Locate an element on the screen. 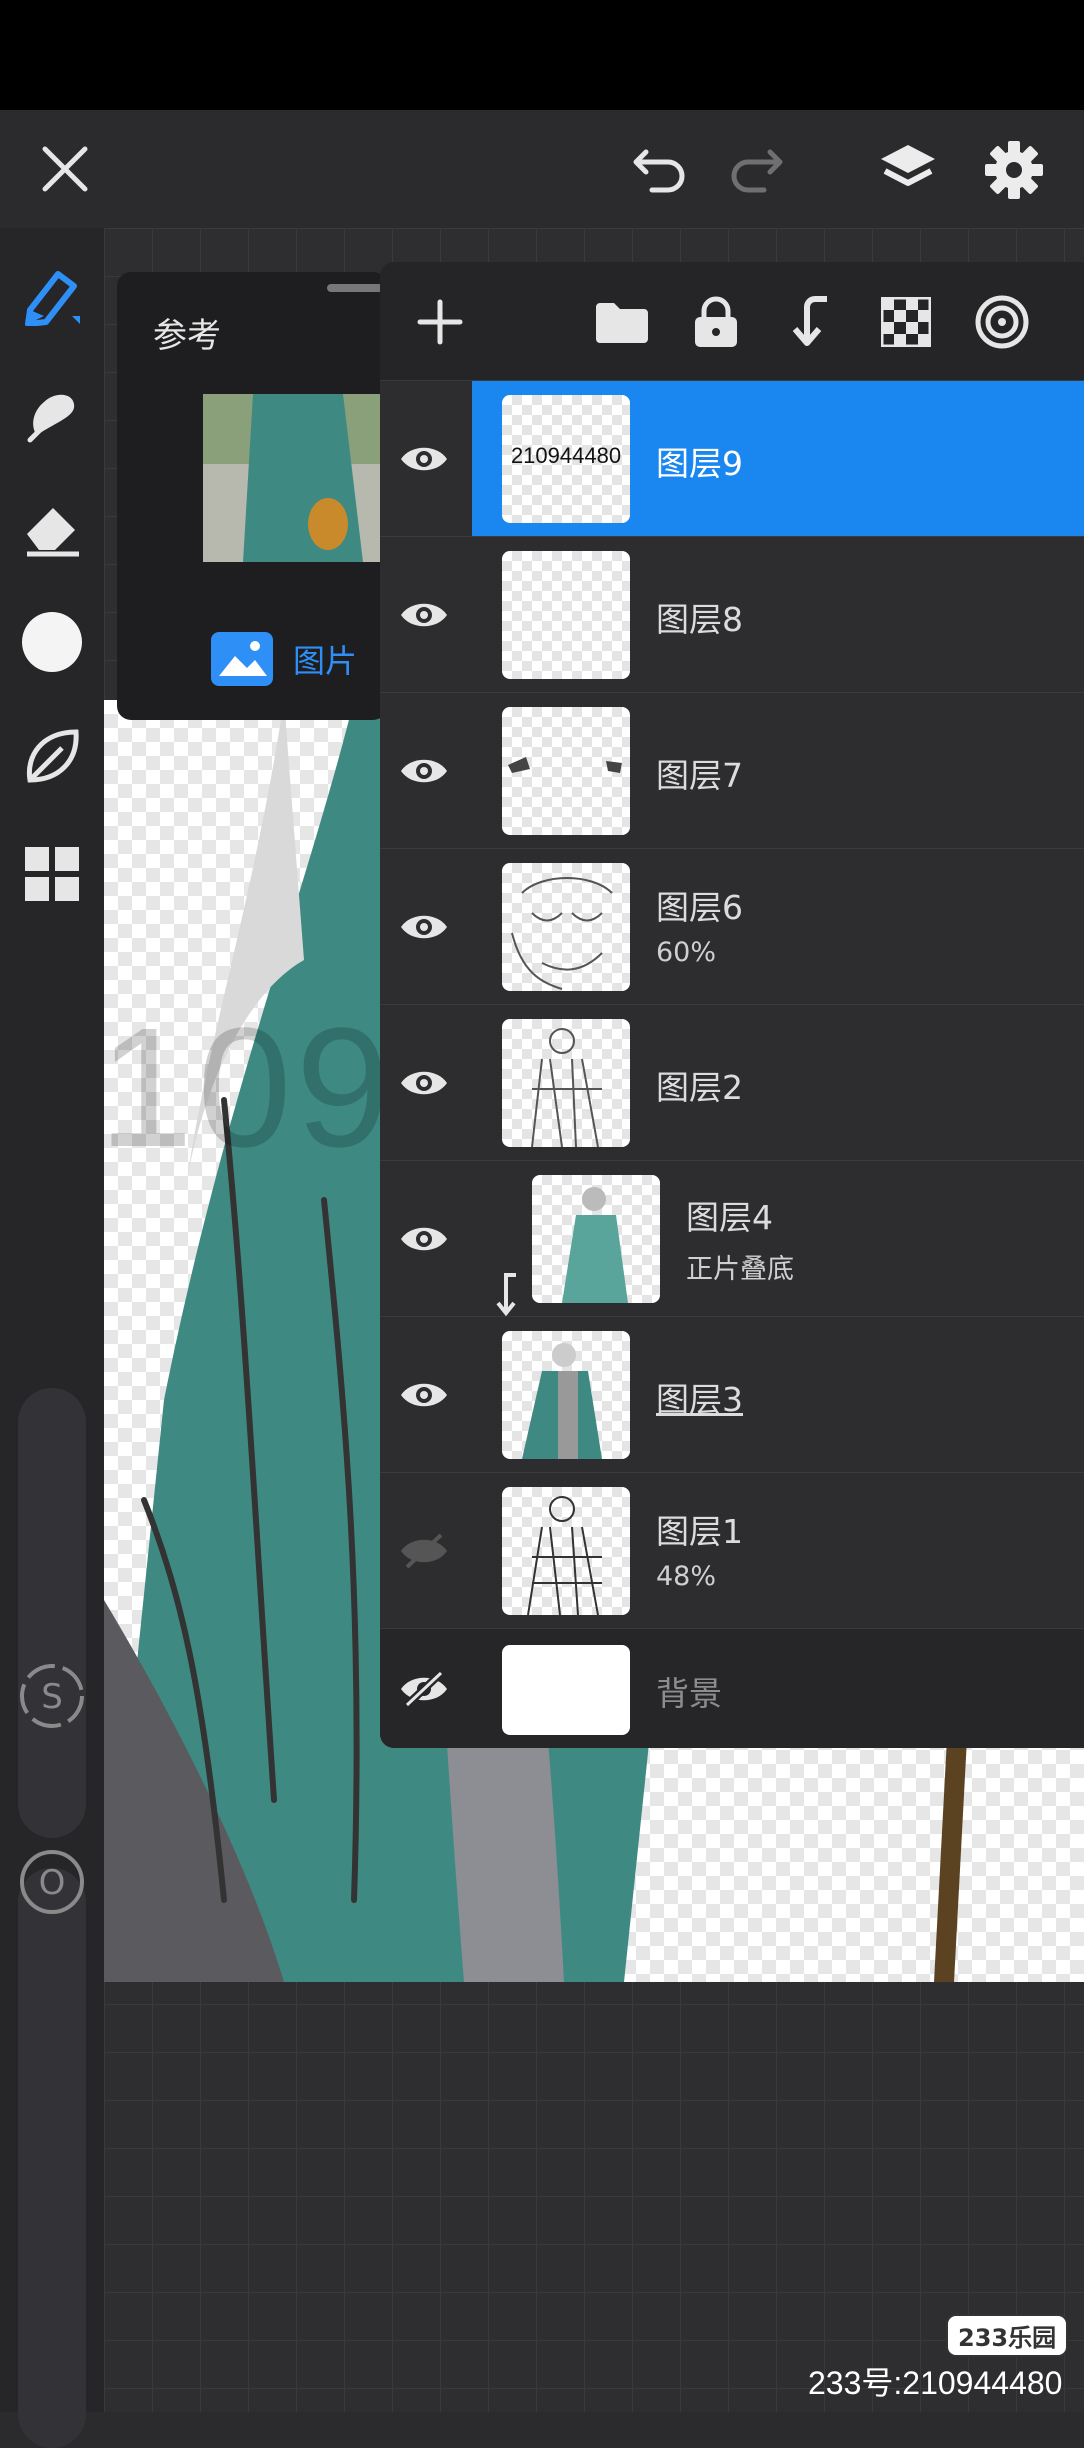  color-circle-icon is located at coordinates (52, 642).